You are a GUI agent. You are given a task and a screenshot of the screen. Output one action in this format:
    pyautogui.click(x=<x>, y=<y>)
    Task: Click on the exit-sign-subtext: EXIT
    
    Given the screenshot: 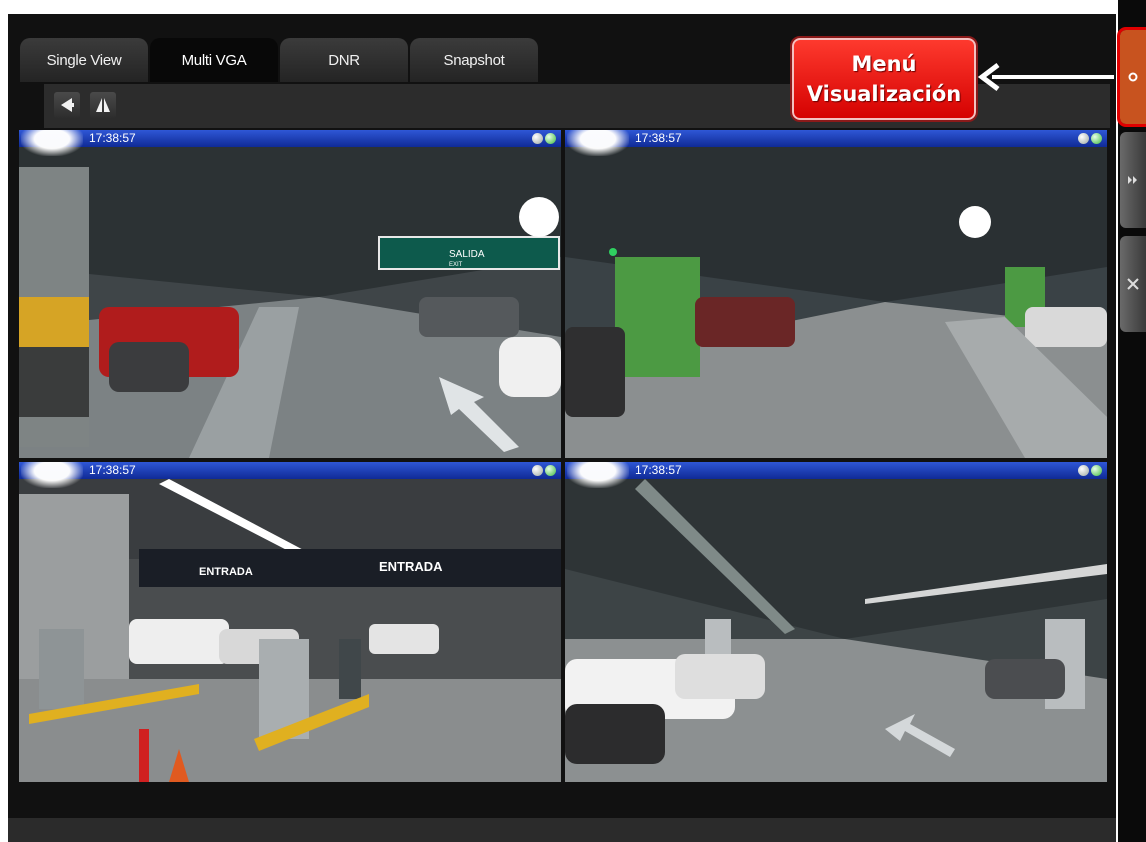 What is the action you would take?
    pyautogui.click(x=456, y=265)
    